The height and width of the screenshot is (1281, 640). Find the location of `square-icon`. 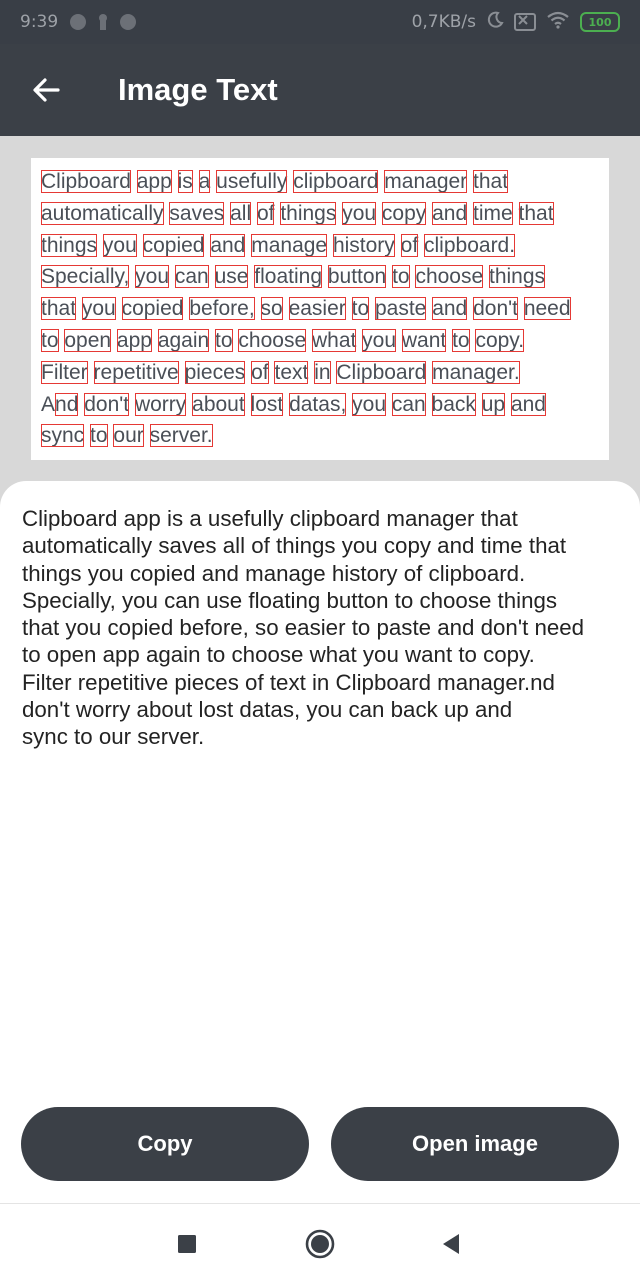

square-icon is located at coordinates (187, 1244).